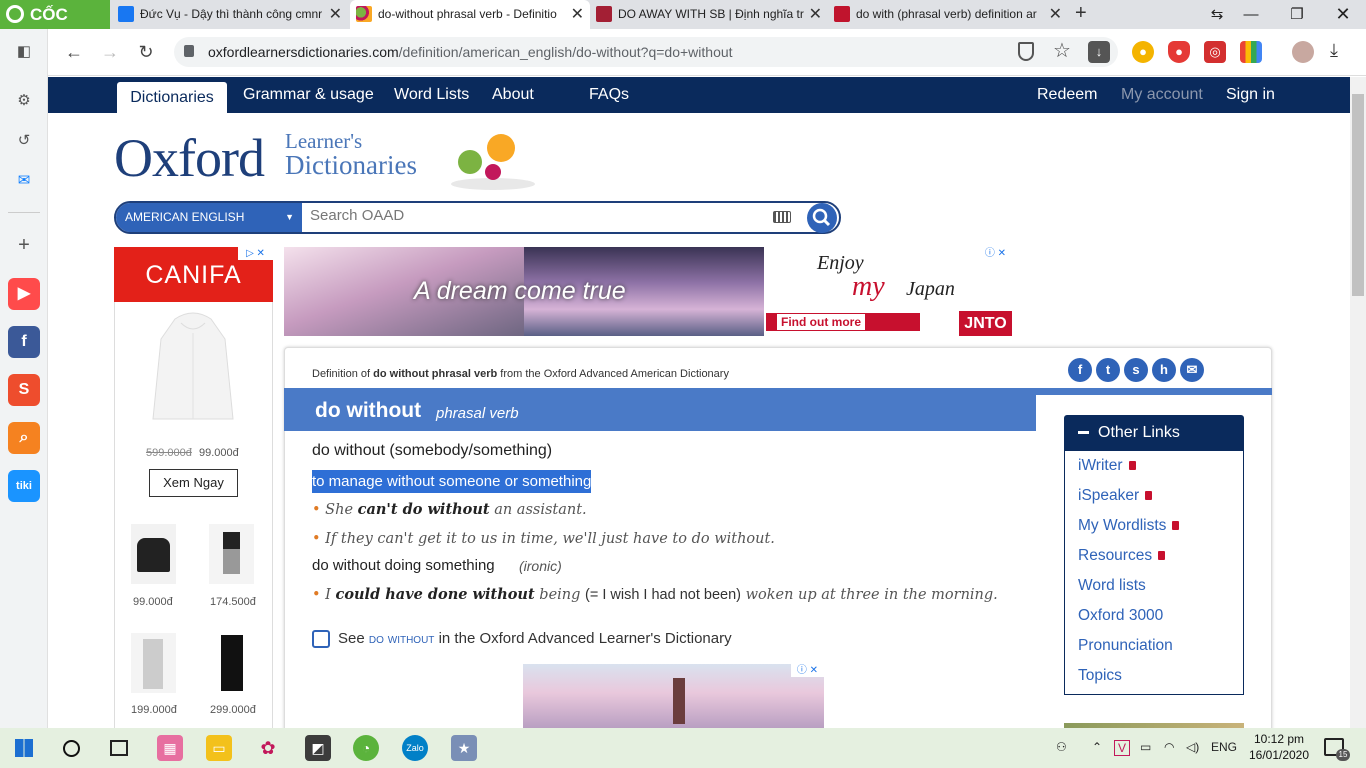 The height and width of the screenshot is (768, 1366). What do you see at coordinates (1145, 747) in the screenshot?
I see `battery-icon: ▭` at bounding box center [1145, 747].